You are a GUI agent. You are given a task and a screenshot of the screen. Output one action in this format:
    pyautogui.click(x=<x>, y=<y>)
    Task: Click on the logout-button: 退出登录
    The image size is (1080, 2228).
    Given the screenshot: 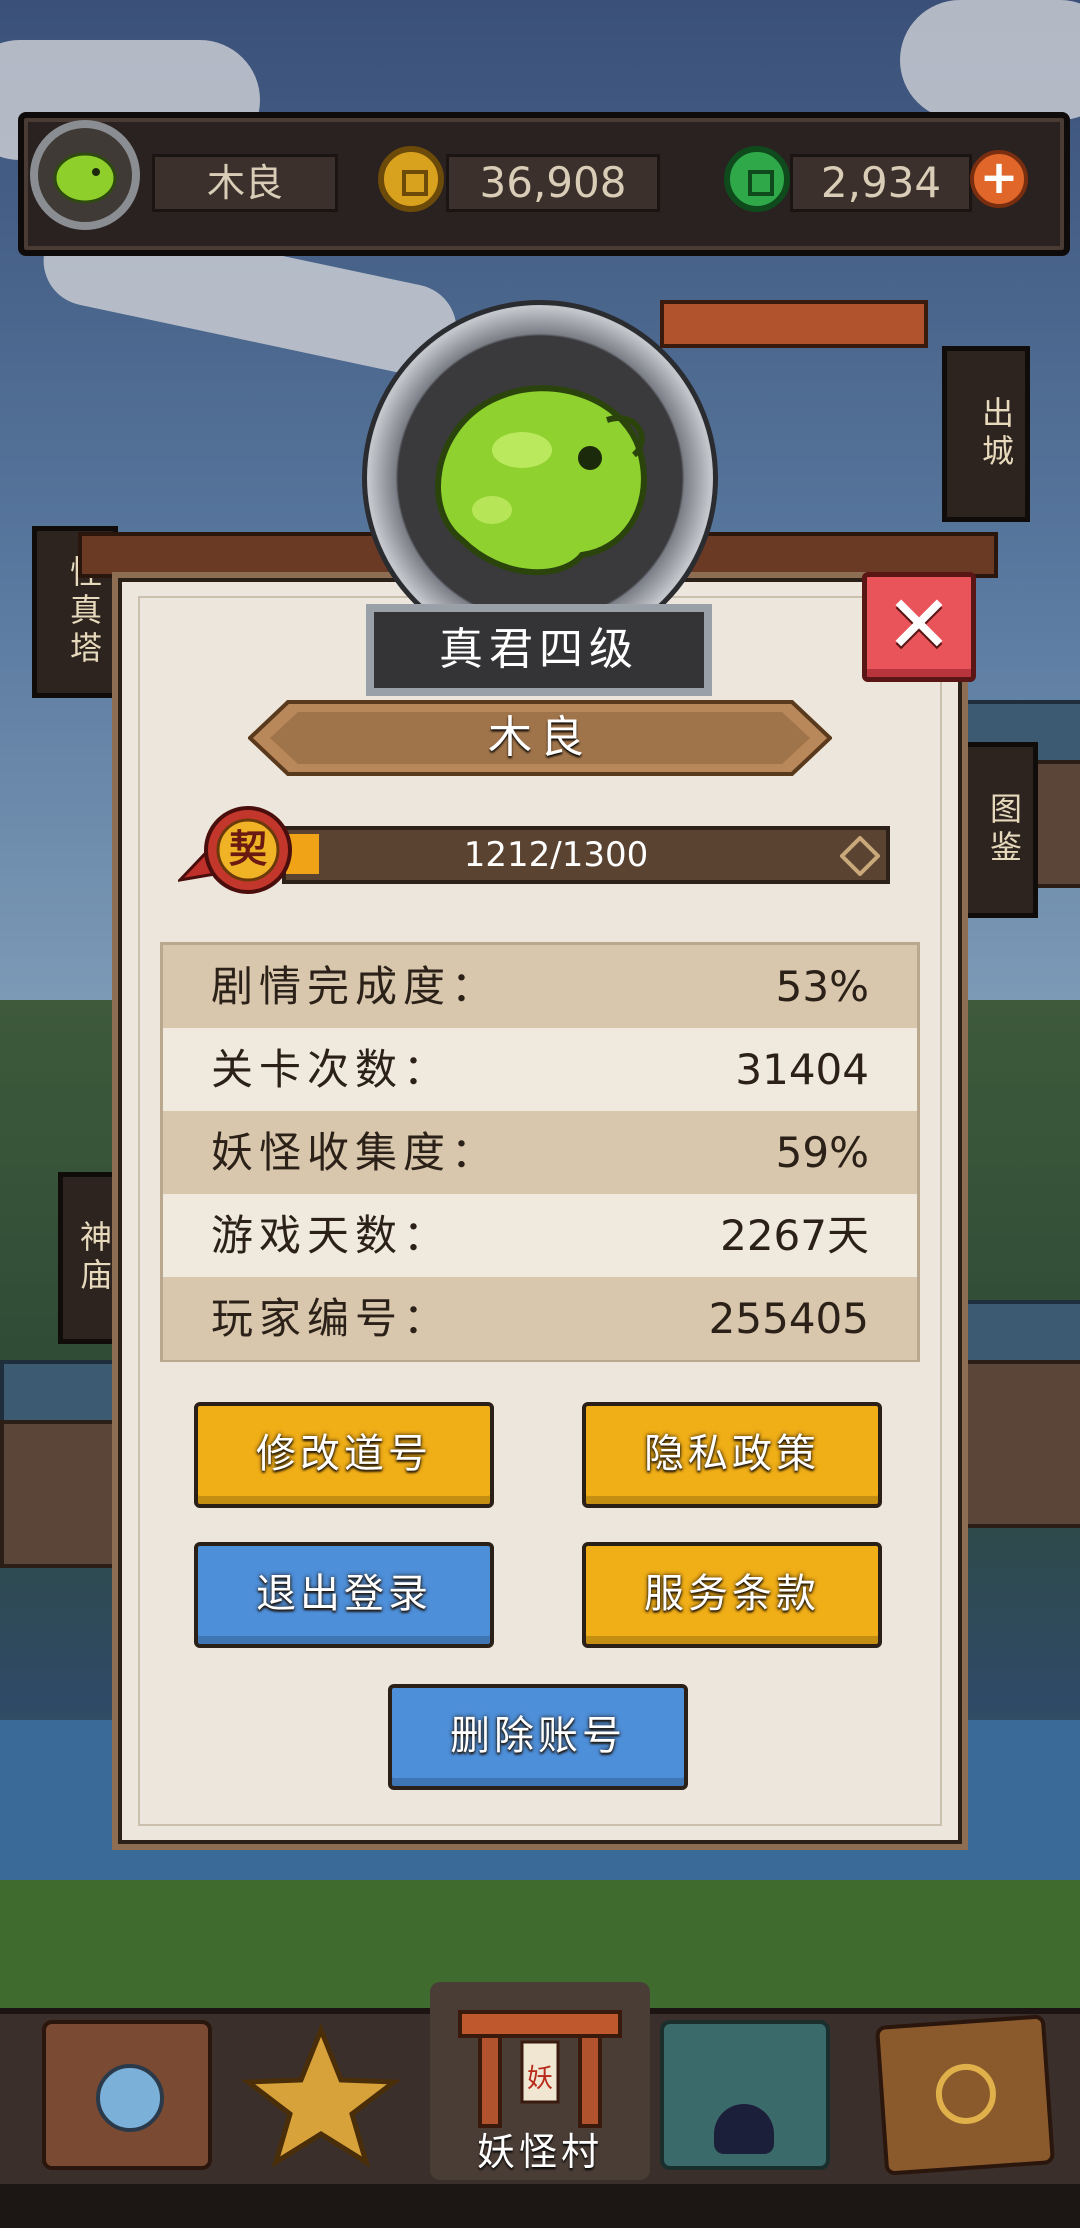 What is the action you would take?
    pyautogui.click(x=344, y=1595)
    